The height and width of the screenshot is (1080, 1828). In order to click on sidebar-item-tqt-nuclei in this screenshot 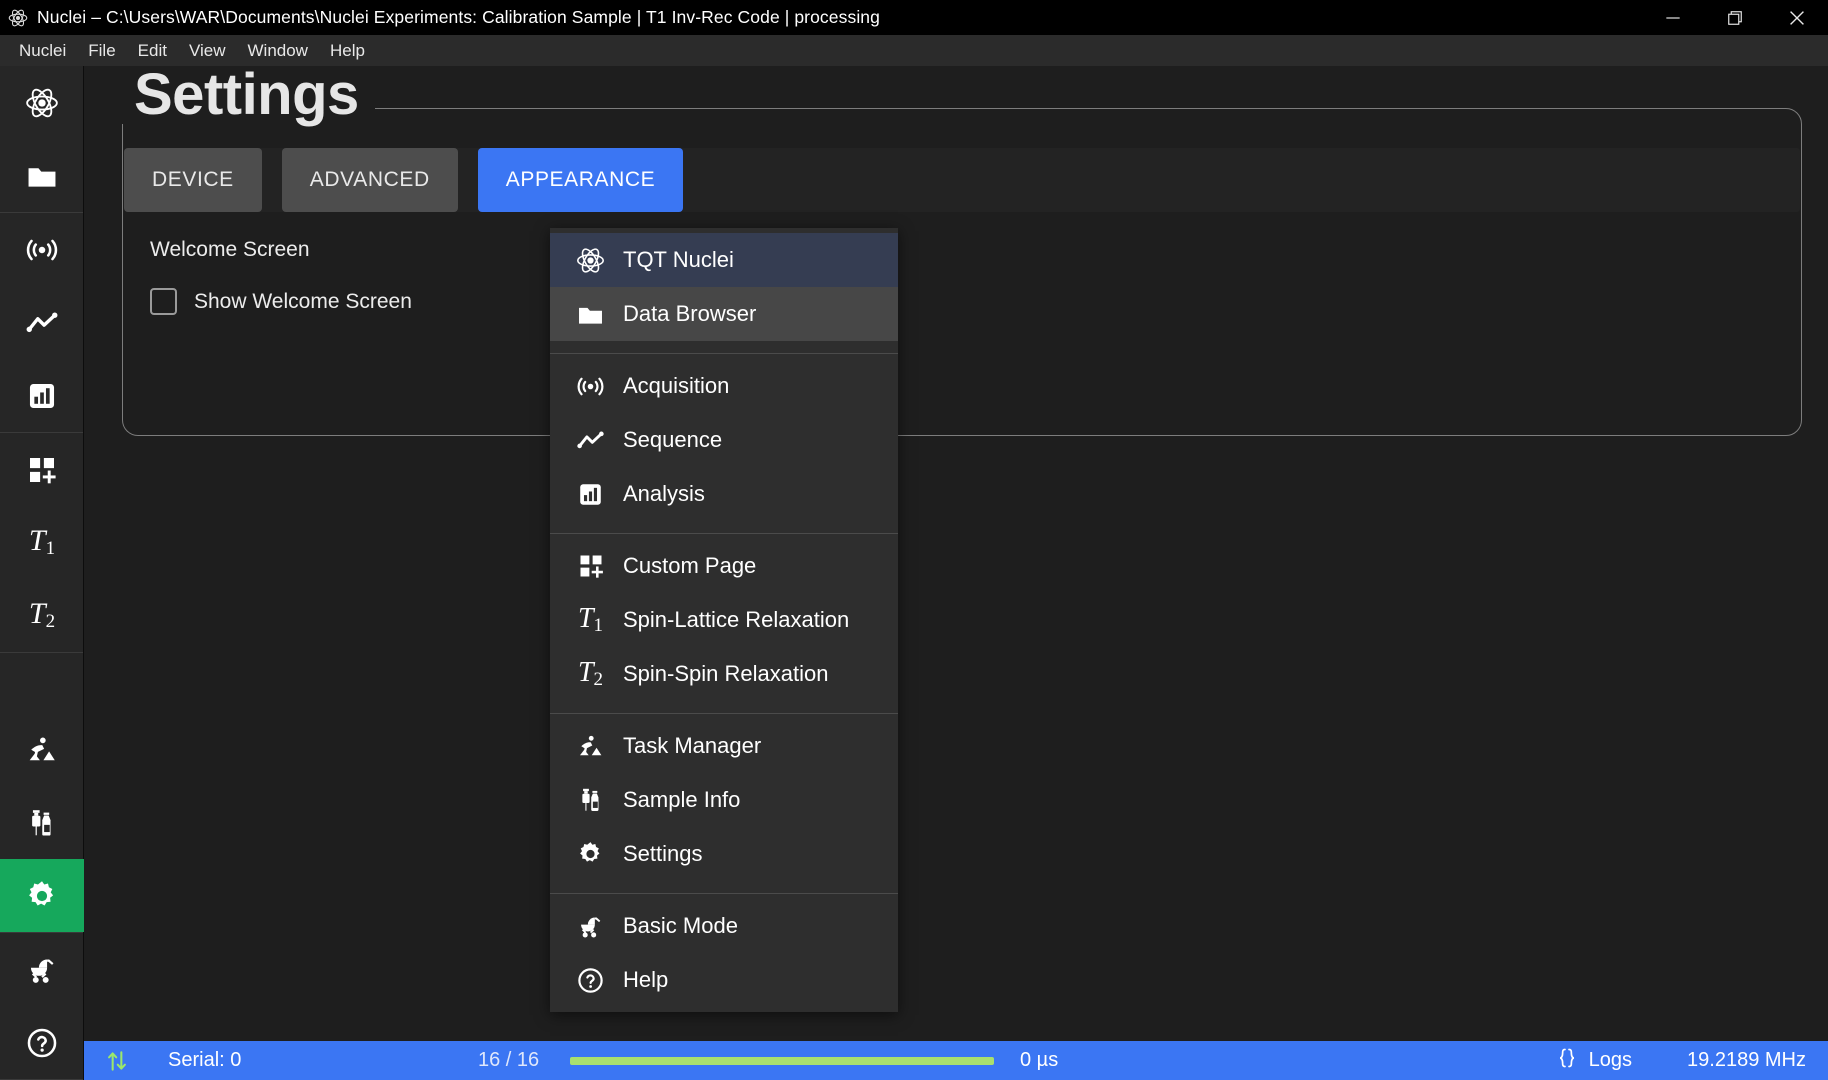, I will do `click(42, 102)`.